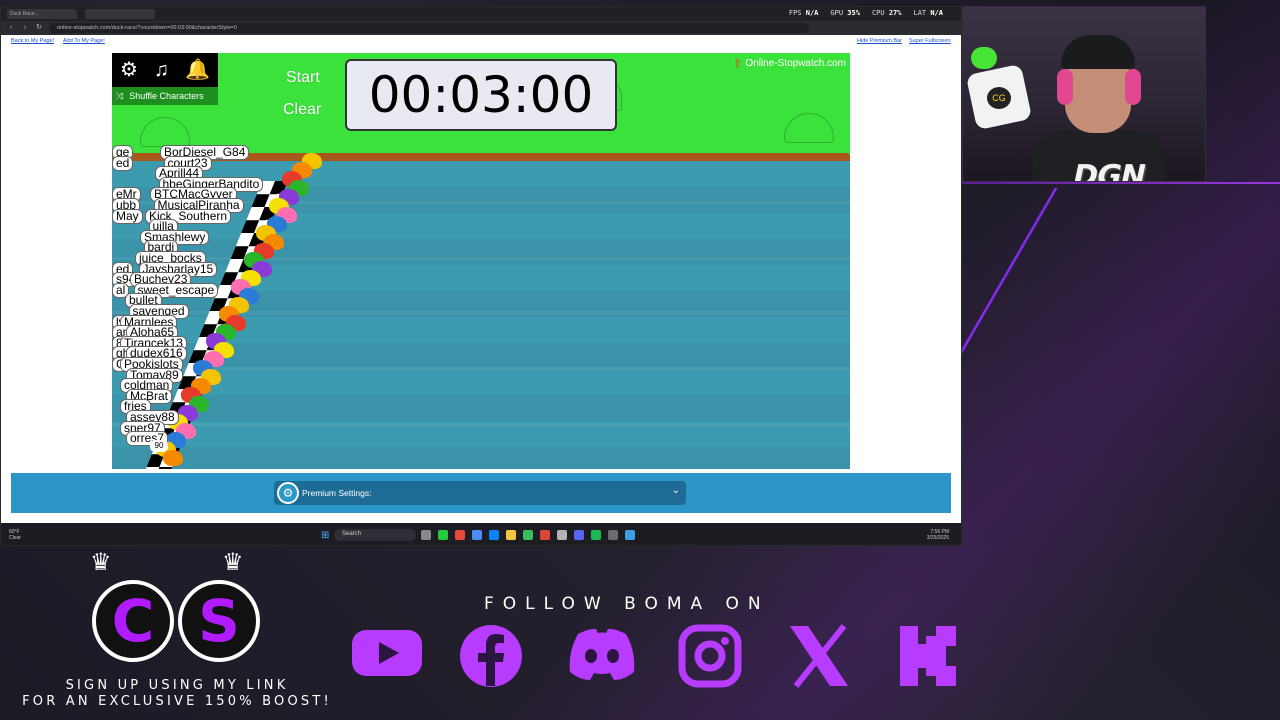  I want to click on file-explorer-icon, so click(511, 535).